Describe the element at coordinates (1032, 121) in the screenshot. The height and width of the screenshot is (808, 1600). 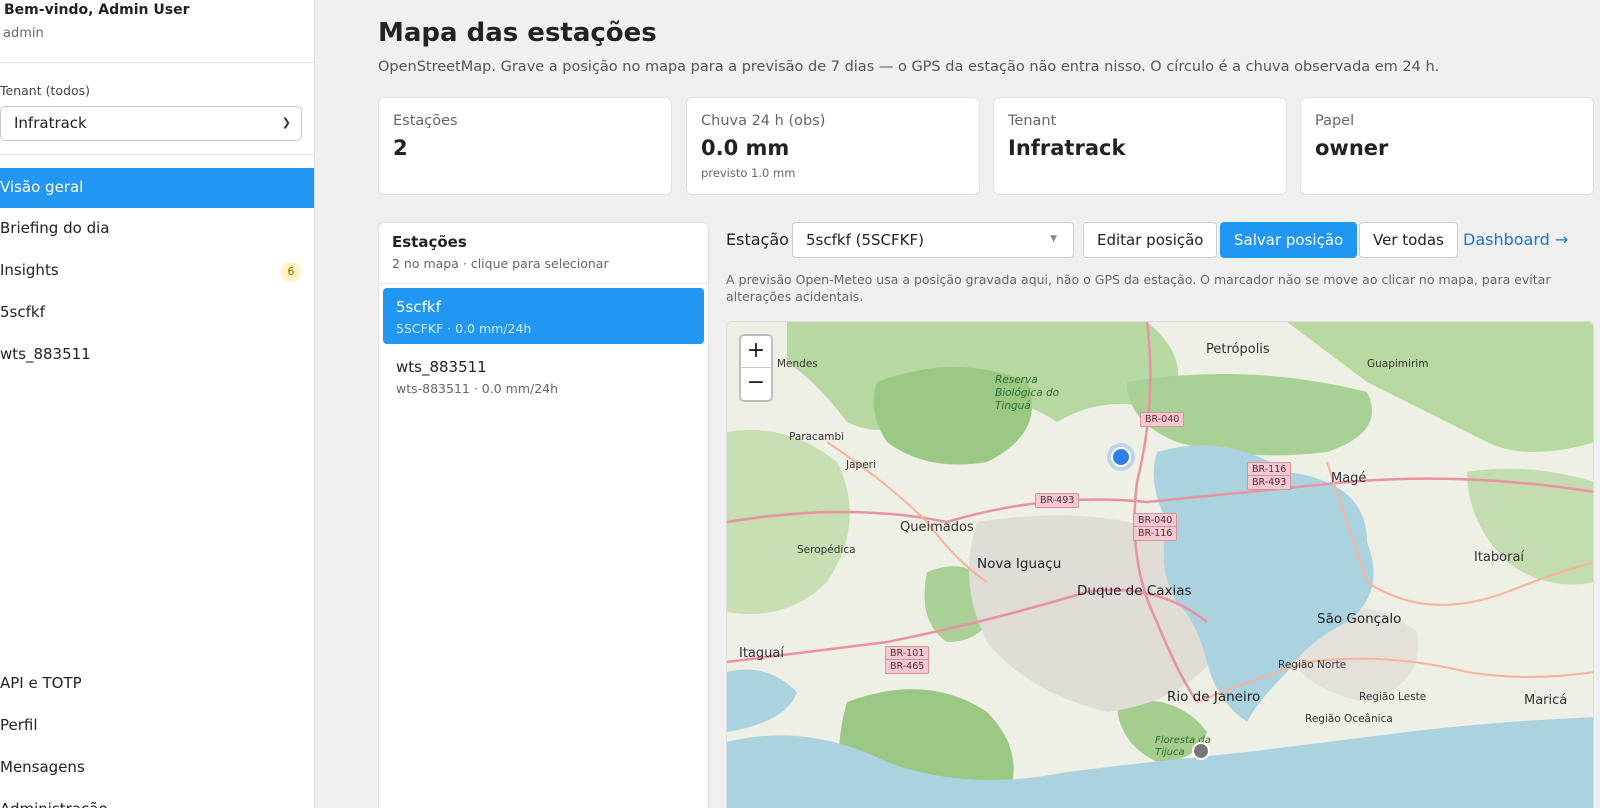
I see `stat-label: Tenant` at that location.